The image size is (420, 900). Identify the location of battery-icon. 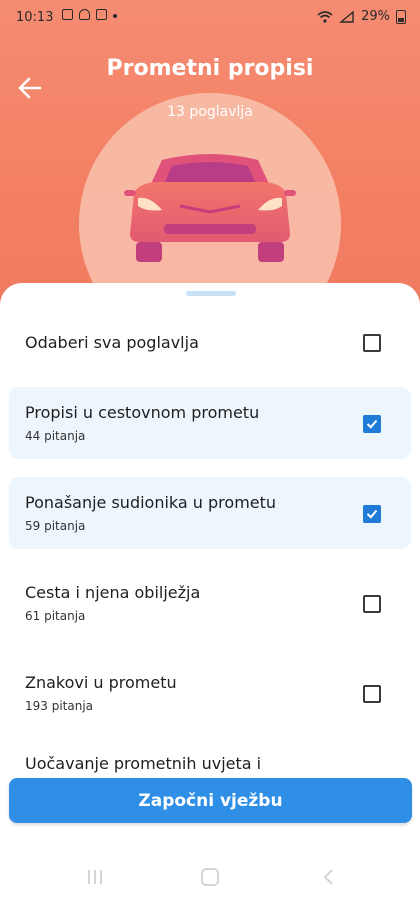
(401, 16).